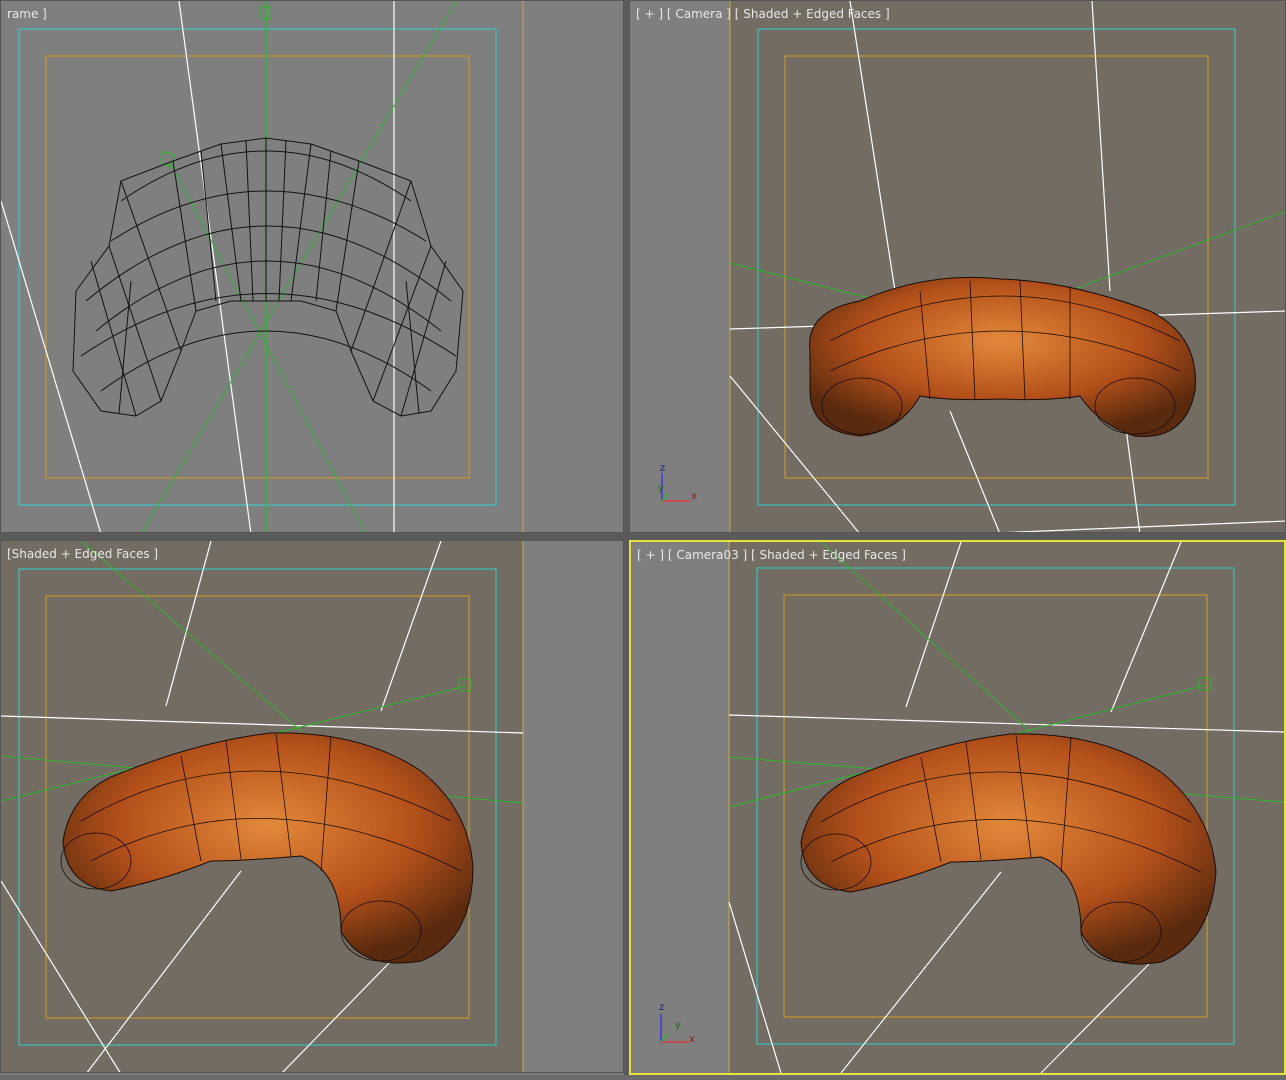 The image size is (1286, 1080). Describe the element at coordinates (643, 536) in the screenshot. I see `viewport-divider-horizontal` at that location.